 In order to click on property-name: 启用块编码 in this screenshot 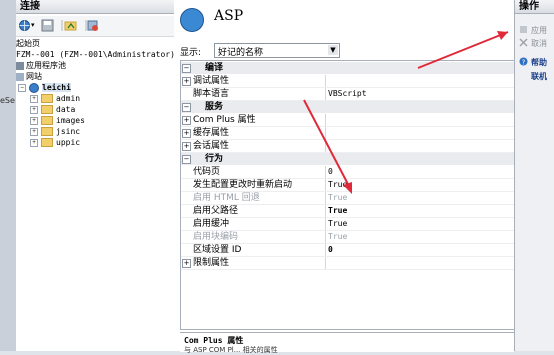, I will do `click(216, 237)`.